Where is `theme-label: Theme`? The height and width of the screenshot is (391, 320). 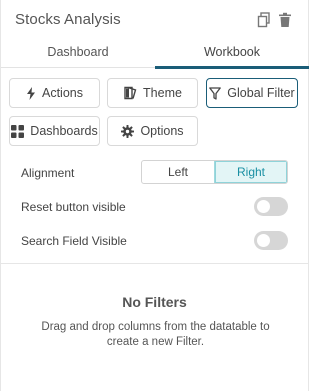 theme-label: Theme is located at coordinates (162, 93).